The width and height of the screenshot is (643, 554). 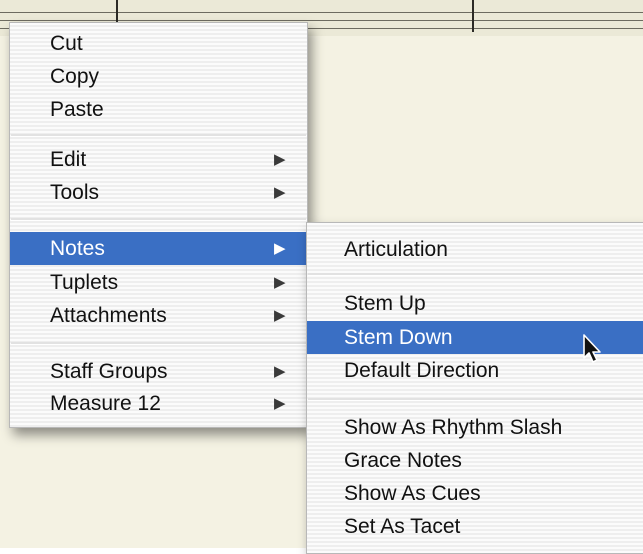 What do you see at coordinates (105, 403) in the screenshot?
I see `menu-item-label: Measure 12` at bounding box center [105, 403].